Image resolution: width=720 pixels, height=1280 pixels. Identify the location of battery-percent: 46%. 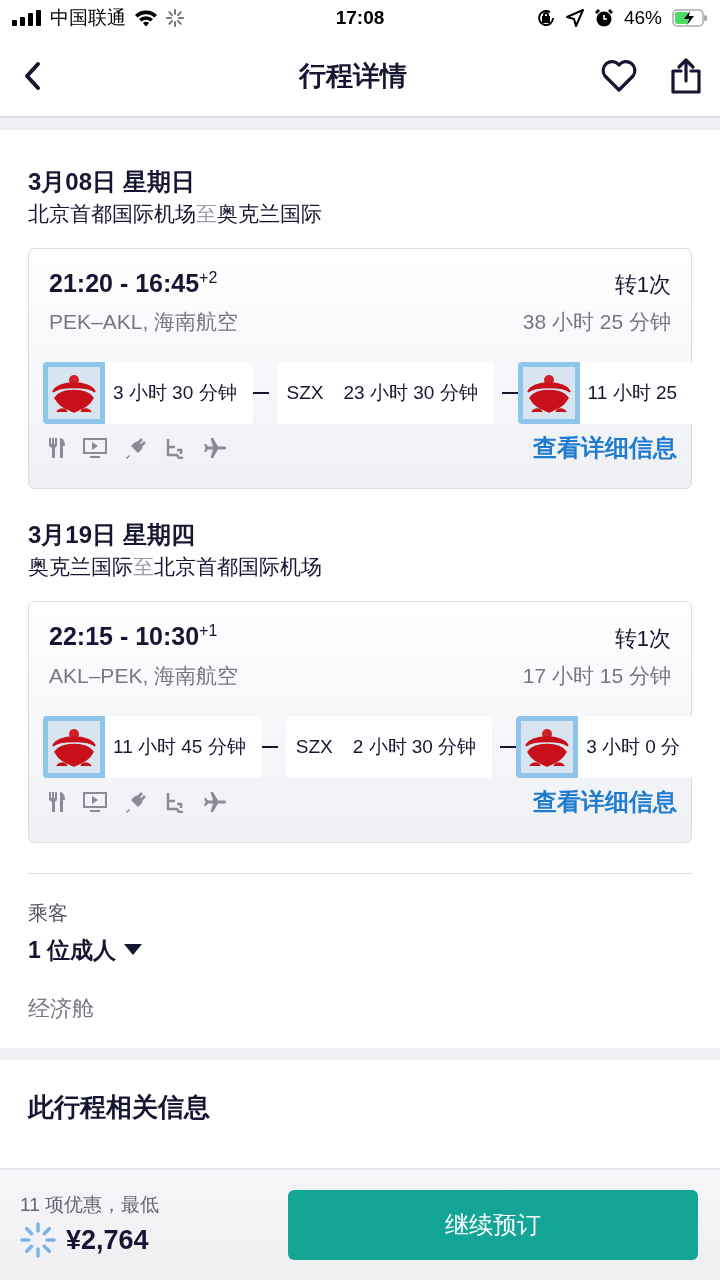
(643, 18).